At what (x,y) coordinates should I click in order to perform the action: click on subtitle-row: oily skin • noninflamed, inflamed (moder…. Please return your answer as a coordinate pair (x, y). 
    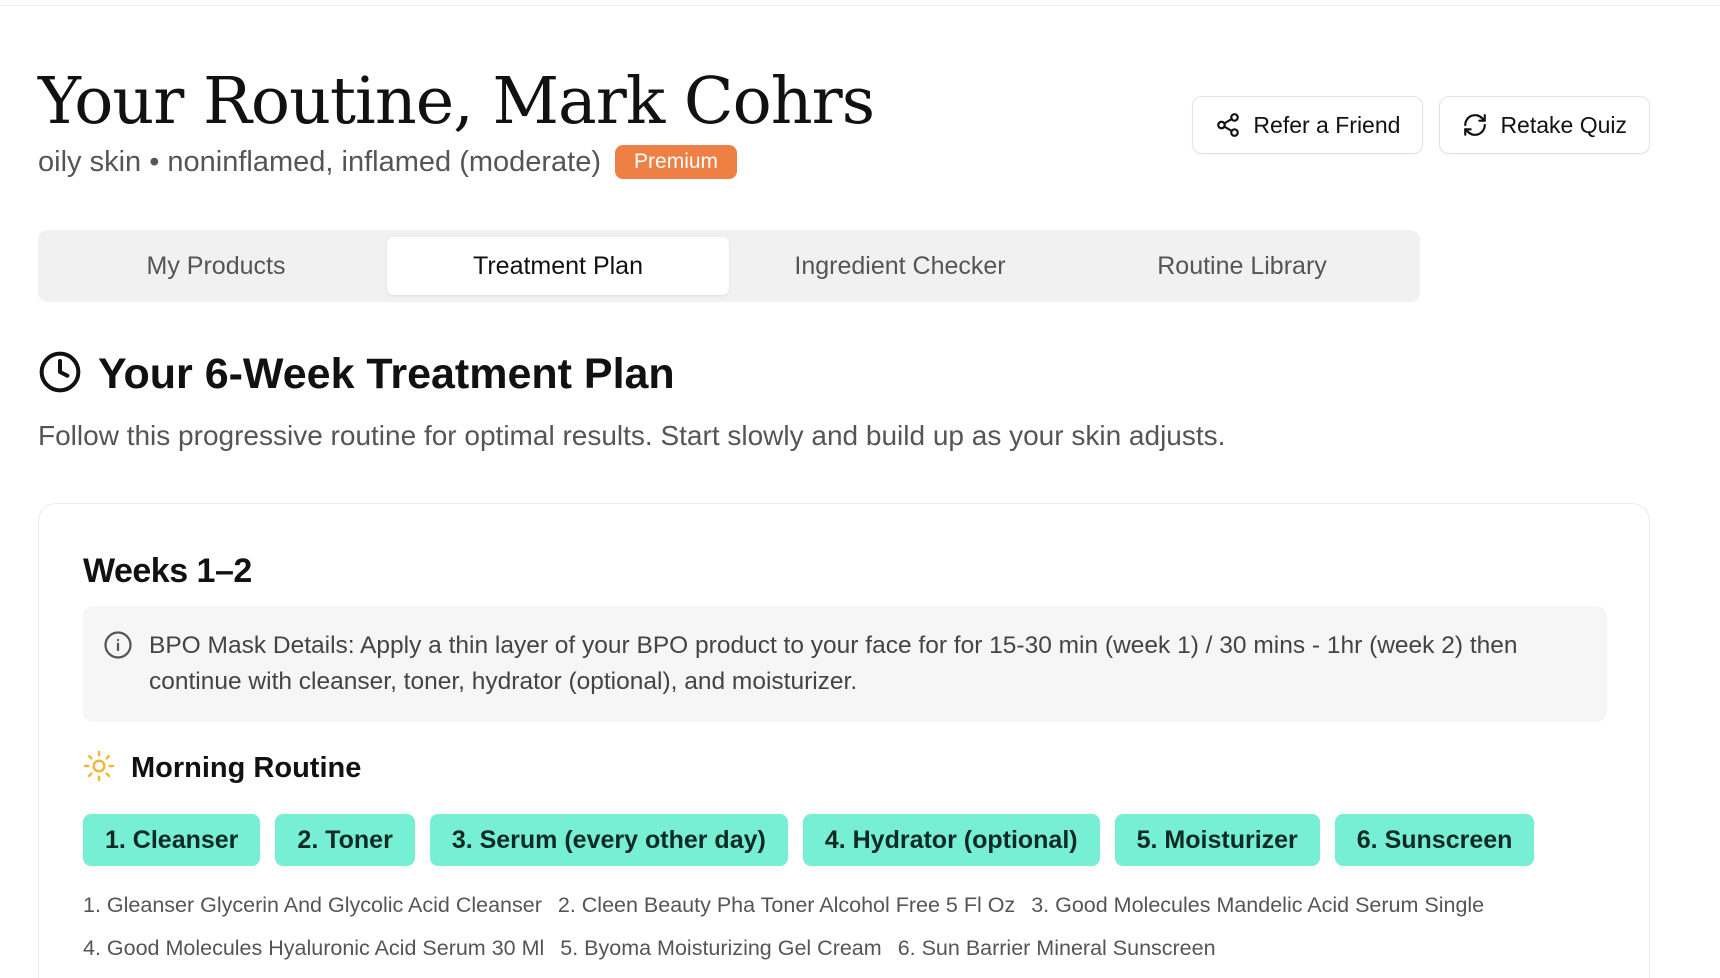
    Looking at the image, I should click on (388, 162).